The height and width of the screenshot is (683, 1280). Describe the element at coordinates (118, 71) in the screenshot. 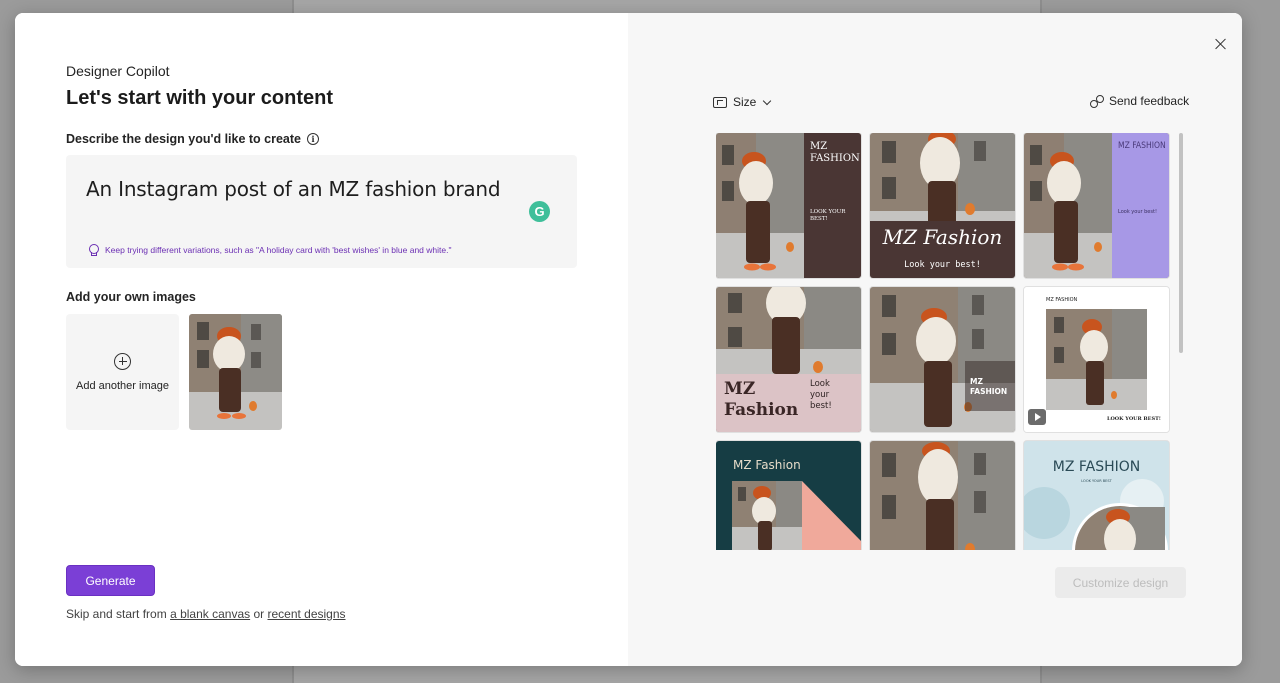

I see `dialog-eyebrow: Designer Copilot` at that location.